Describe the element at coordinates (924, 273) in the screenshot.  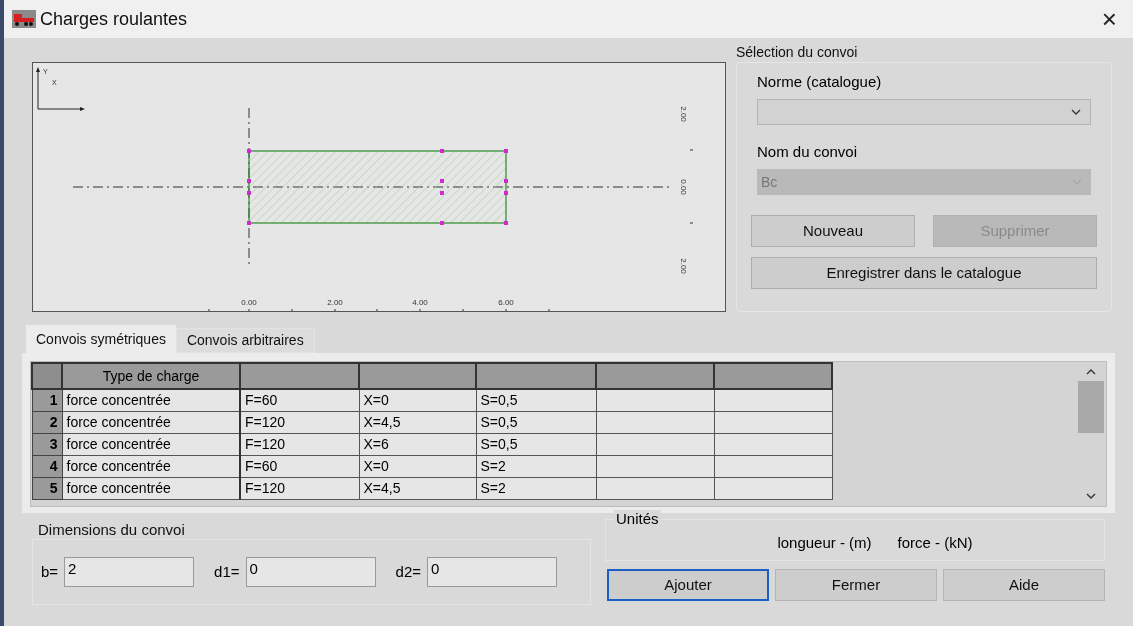
I see `save-to-catalogue-button: Enregistrer dans le catalogue` at that location.